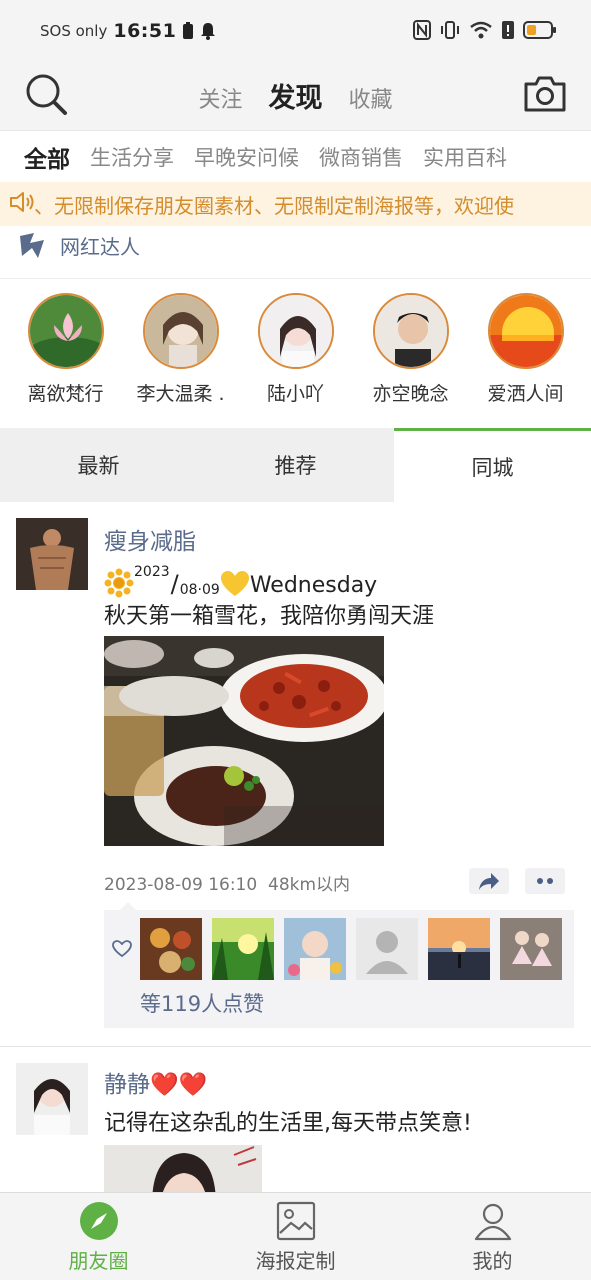 This screenshot has height=1280, width=591. I want to click on like-count: 等119人点赞, so click(202, 1003).